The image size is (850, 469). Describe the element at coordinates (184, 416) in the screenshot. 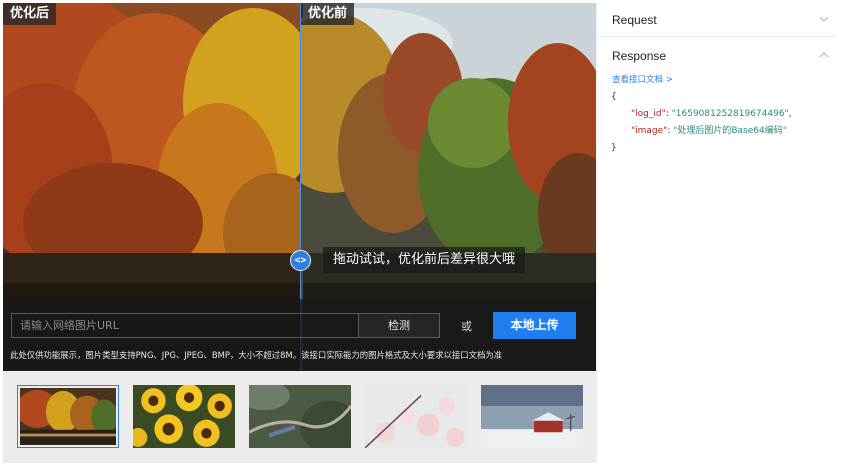

I see `thumbnail-sunflowers` at that location.